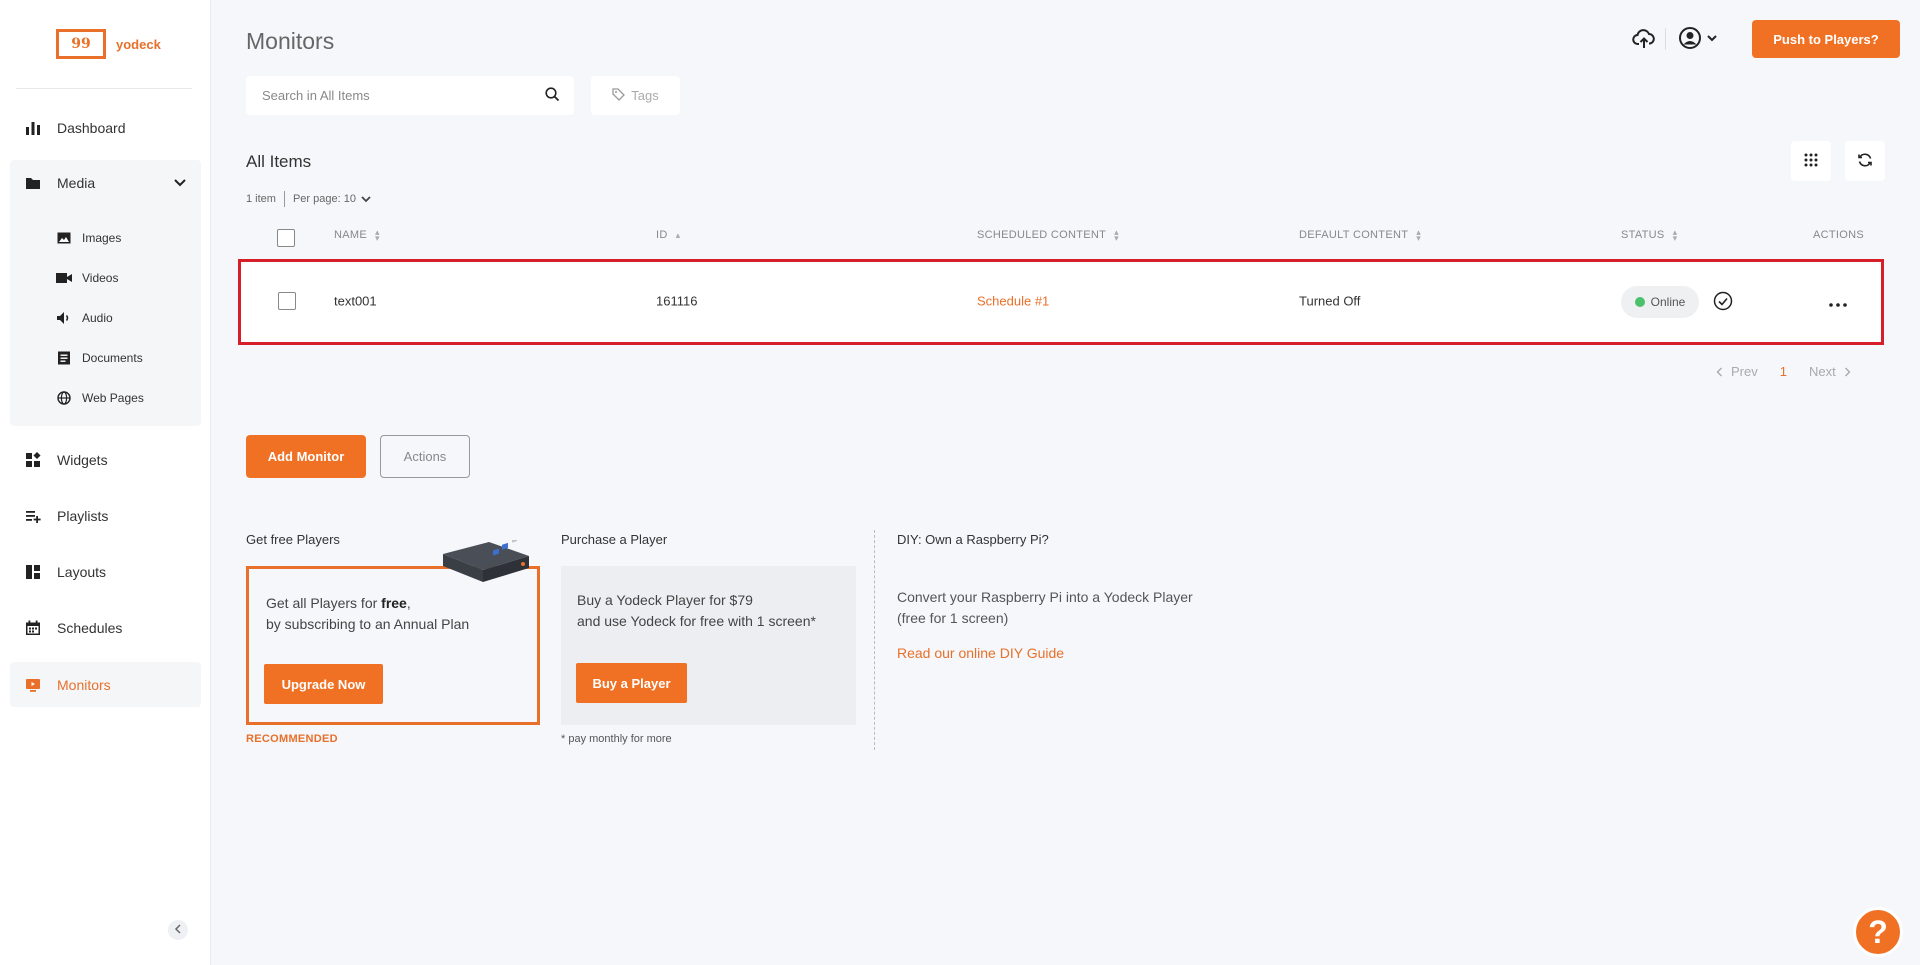 The width and height of the screenshot is (1920, 965). What do you see at coordinates (552, 95) in the screenshot?
I see `search-icon` at bounding box center [552, 95].